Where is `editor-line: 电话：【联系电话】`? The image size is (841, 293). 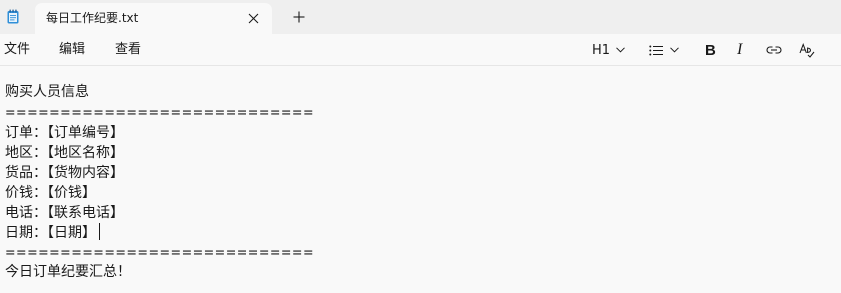
editor-line: 电话：【联系电话】 is located at coordinates (64, 213).